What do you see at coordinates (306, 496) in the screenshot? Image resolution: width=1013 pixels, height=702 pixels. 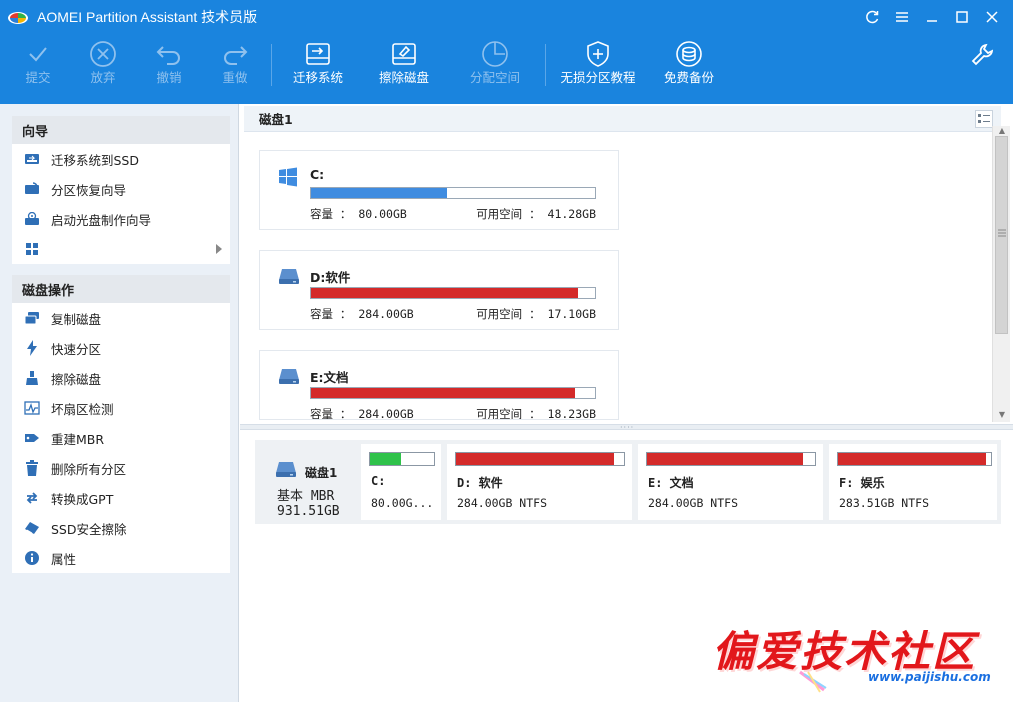 I see `disk-type: 基本 MBR` at bounding box center [306, 496].